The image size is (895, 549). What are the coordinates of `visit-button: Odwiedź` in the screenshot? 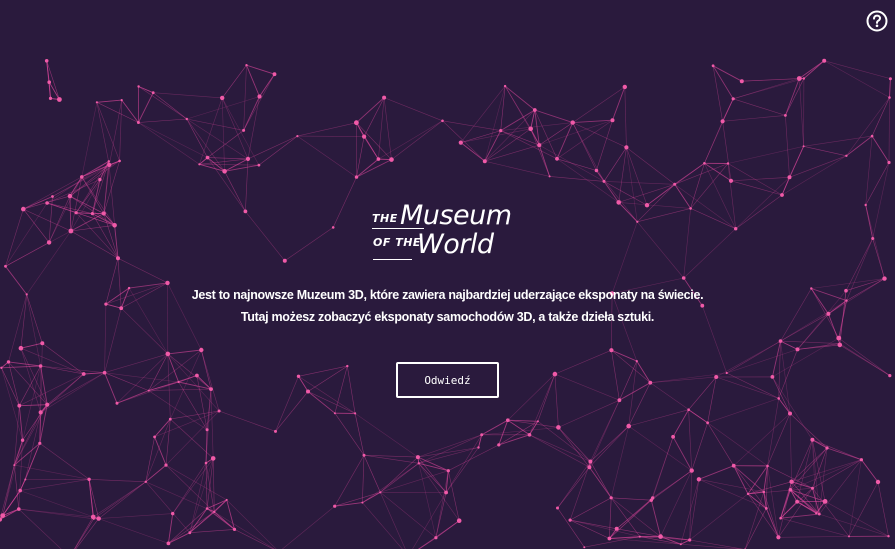 It's located at (447, 380).